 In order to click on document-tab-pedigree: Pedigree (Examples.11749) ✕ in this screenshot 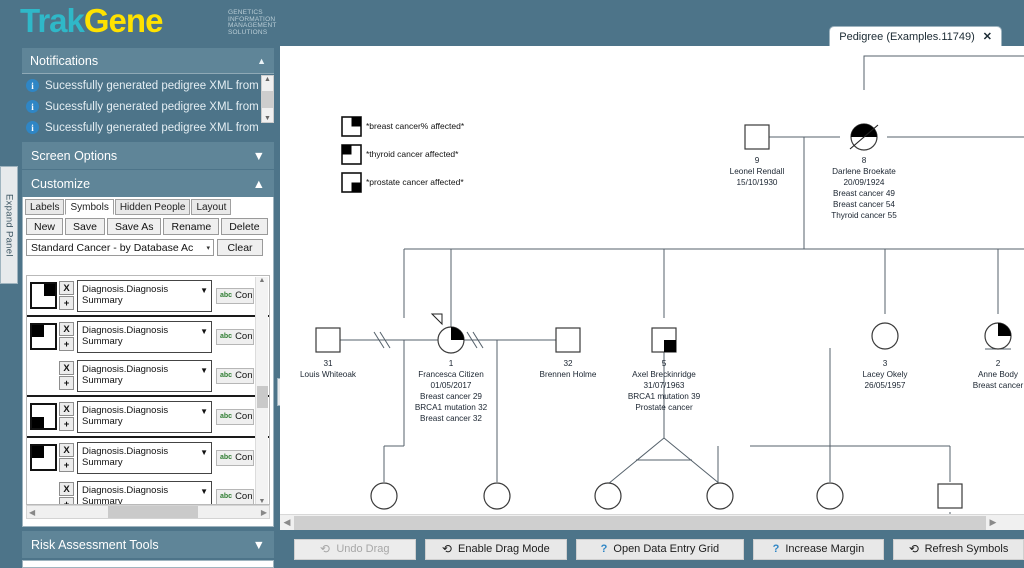, I will do `click(915, 36)`.